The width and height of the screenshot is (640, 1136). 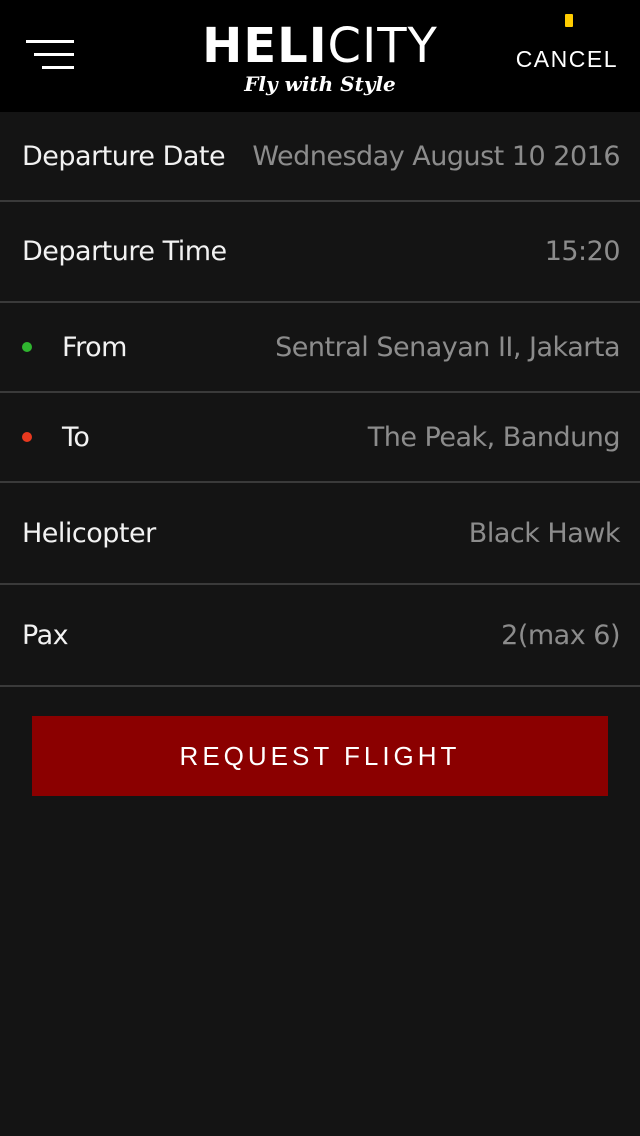 I want to click on from-label: From, so click(x=94, y=347).